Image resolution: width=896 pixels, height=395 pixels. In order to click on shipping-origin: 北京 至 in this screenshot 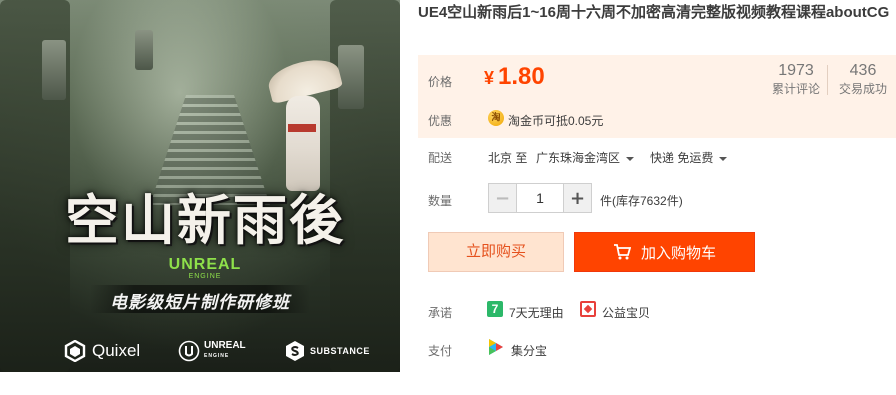, I will do `click(508, 158)`.